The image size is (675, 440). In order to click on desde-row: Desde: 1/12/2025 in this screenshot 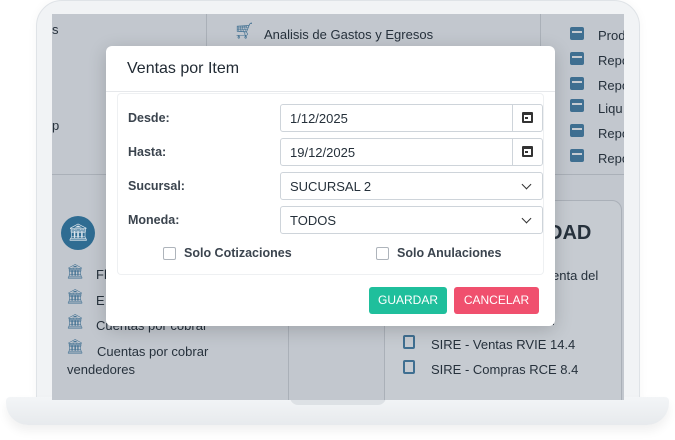, I will do `click(335, 118)`.